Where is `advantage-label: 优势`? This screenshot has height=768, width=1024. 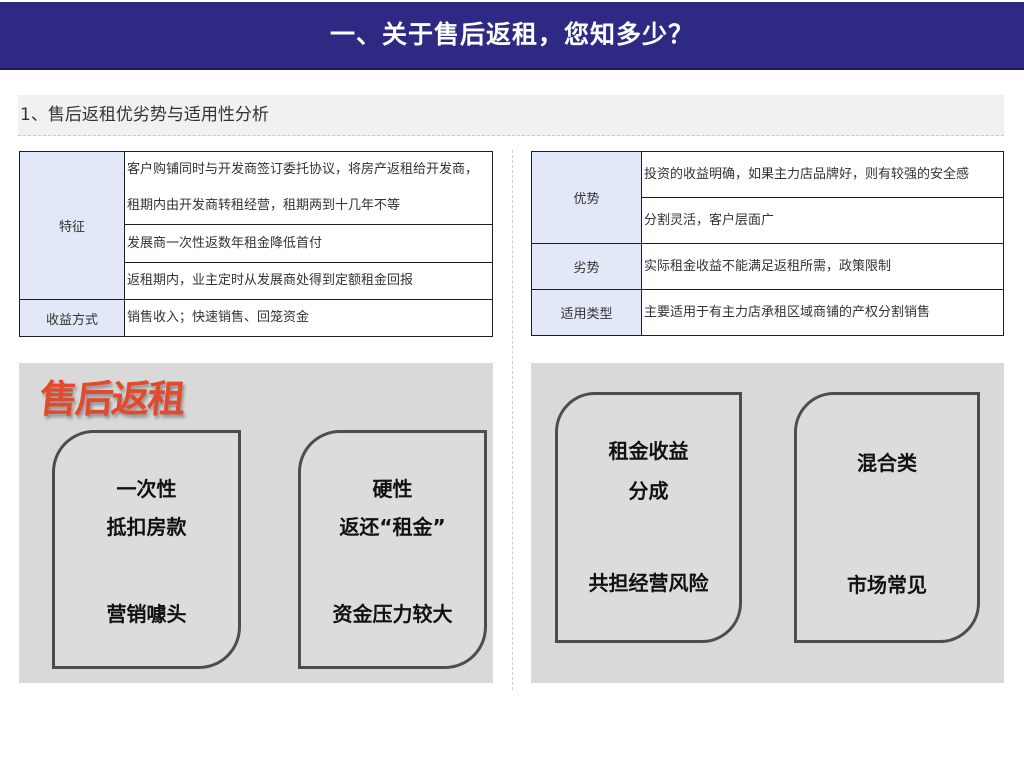 advantage-label: 优势 is located at coordinates (586, 197).